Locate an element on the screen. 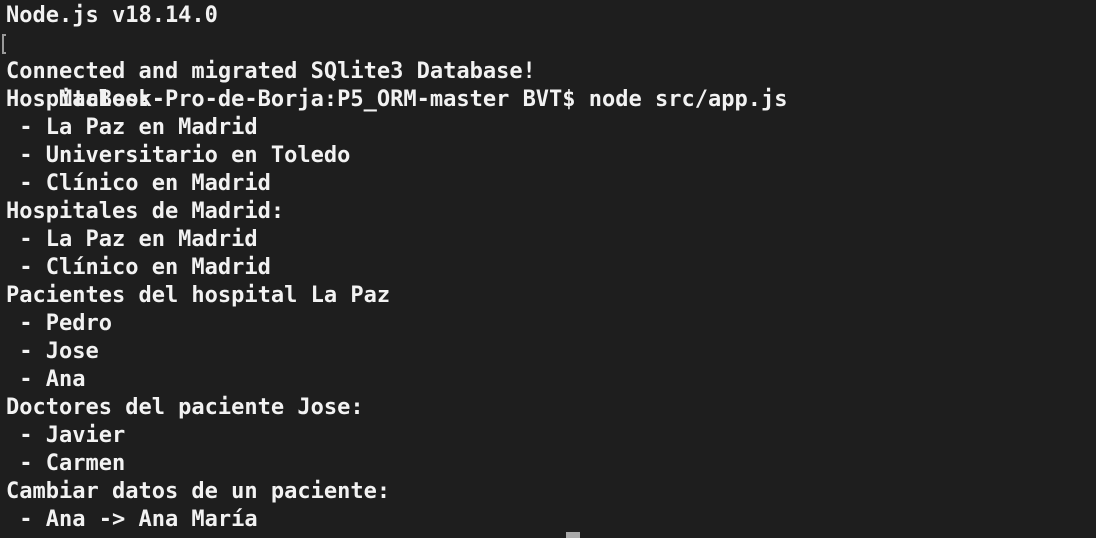 The image size is (1096, 538). terminal-line-list-item: - Pedro is located at coordinates (59, 323).